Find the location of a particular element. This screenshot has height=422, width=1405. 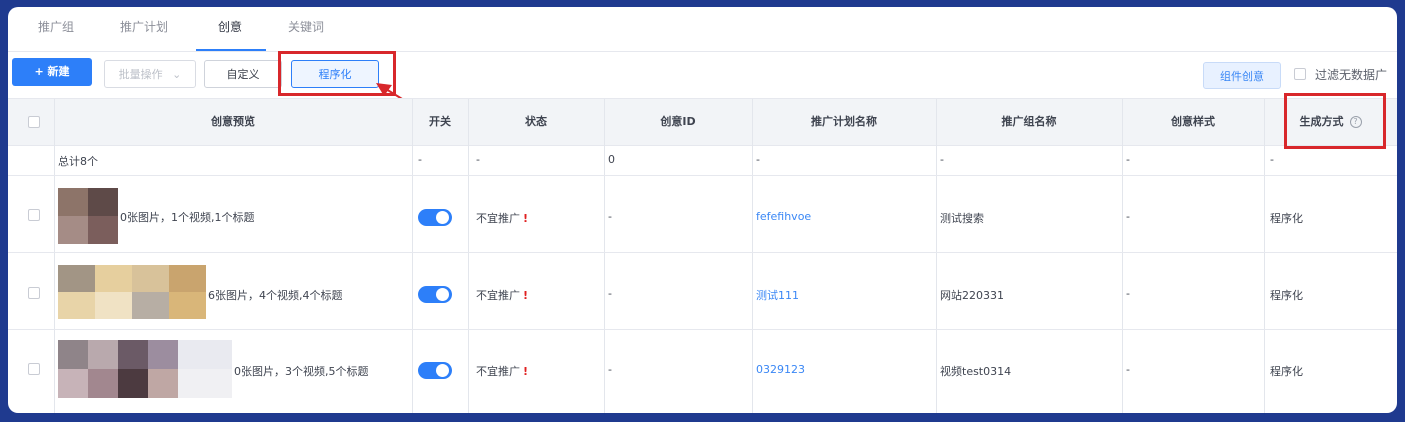

tab-keywords: 关键词 is located at coordinates (306, 29).